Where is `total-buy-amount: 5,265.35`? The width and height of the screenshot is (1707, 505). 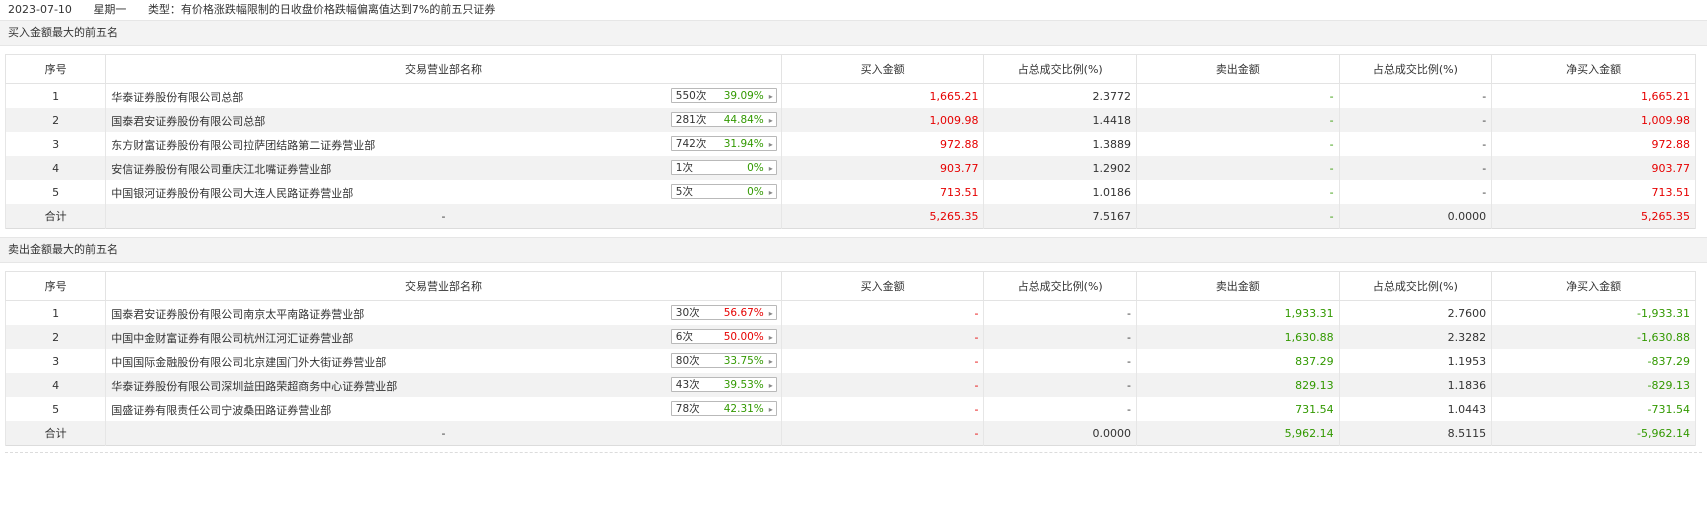
total-buy-amount: 5,265.35 is located at coordinates (882, 216).